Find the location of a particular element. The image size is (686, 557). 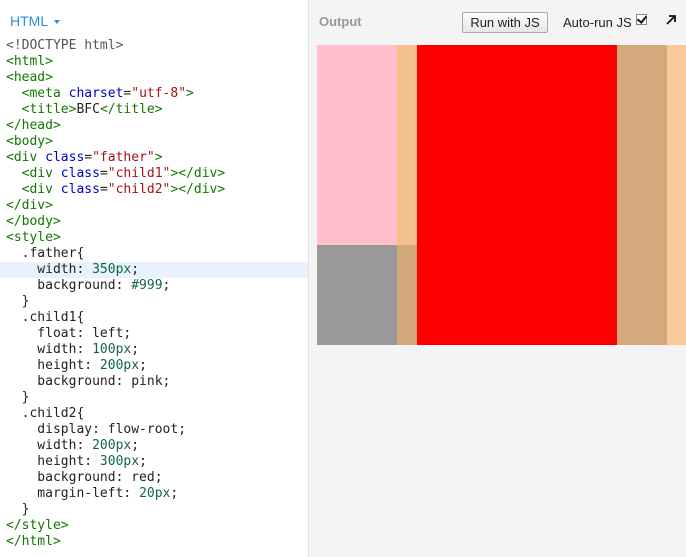

code-token: .father{ is located at coordinates (45, 253).